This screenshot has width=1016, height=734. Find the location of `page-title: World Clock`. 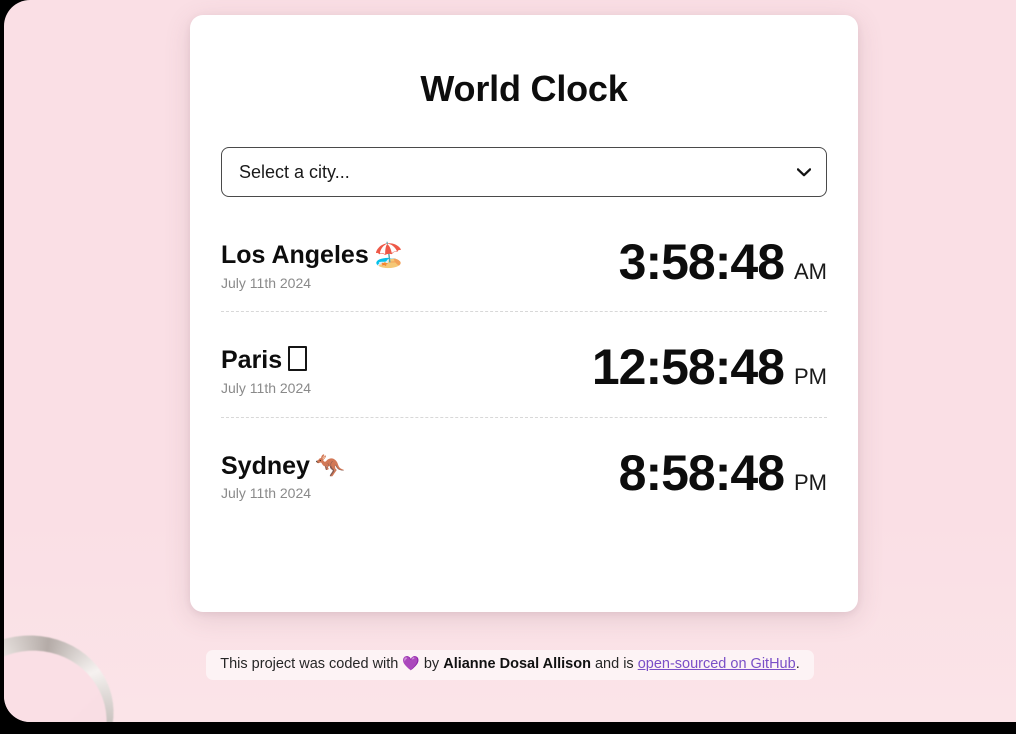

page-title: World Clock is located at coordinates (524, 88).